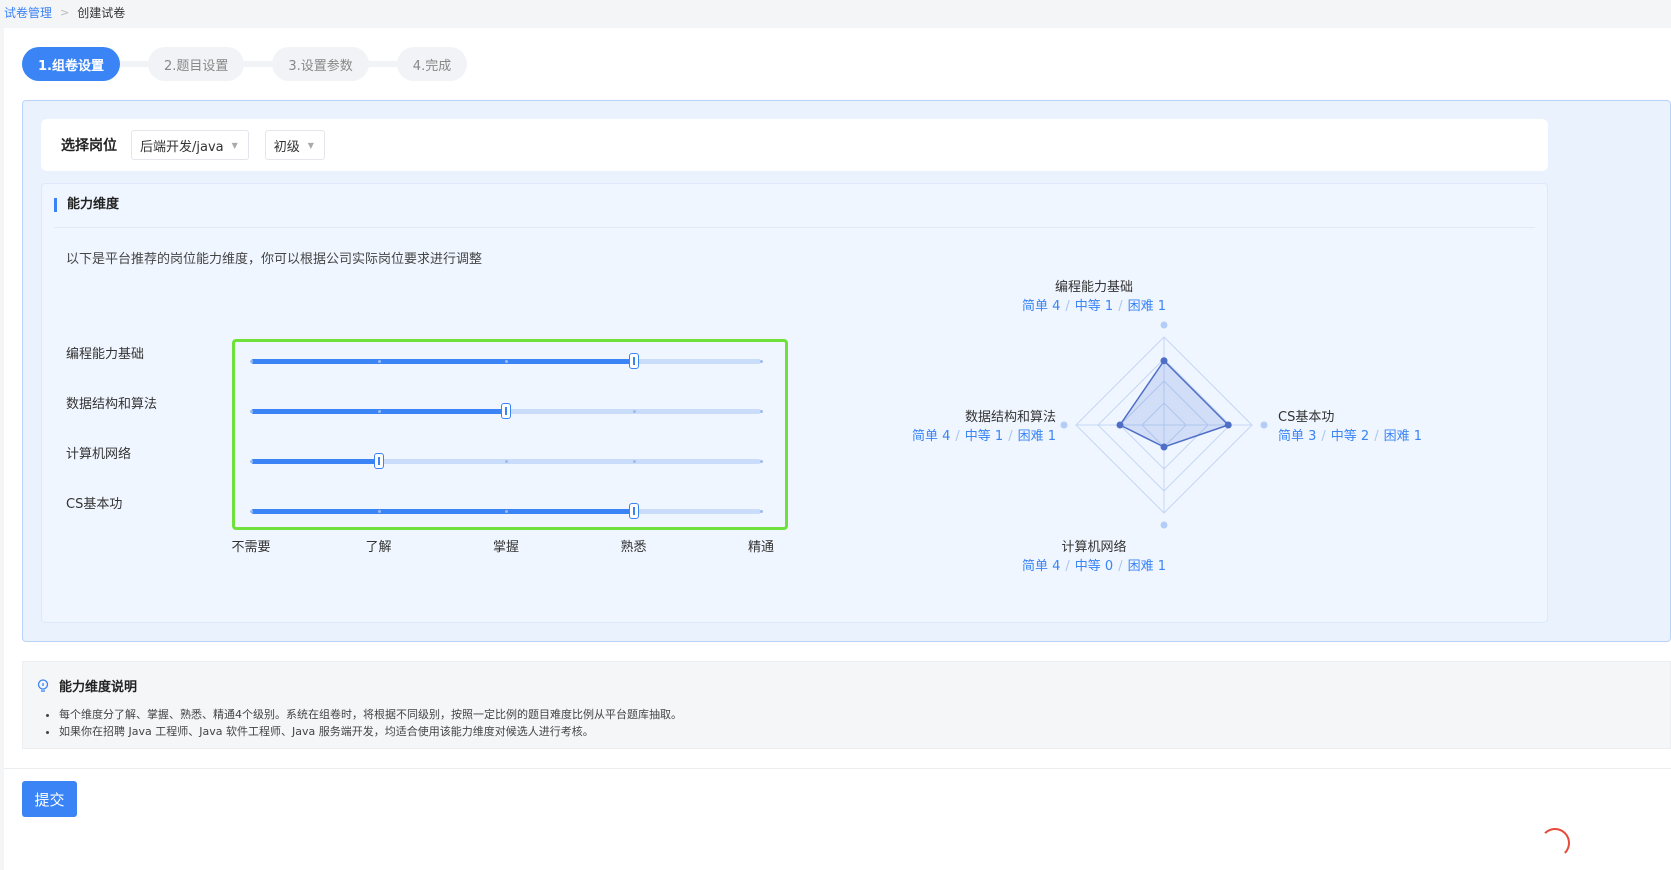 The image size is (1671, 870). I want to click on corner-badge, so click(1555, 843).